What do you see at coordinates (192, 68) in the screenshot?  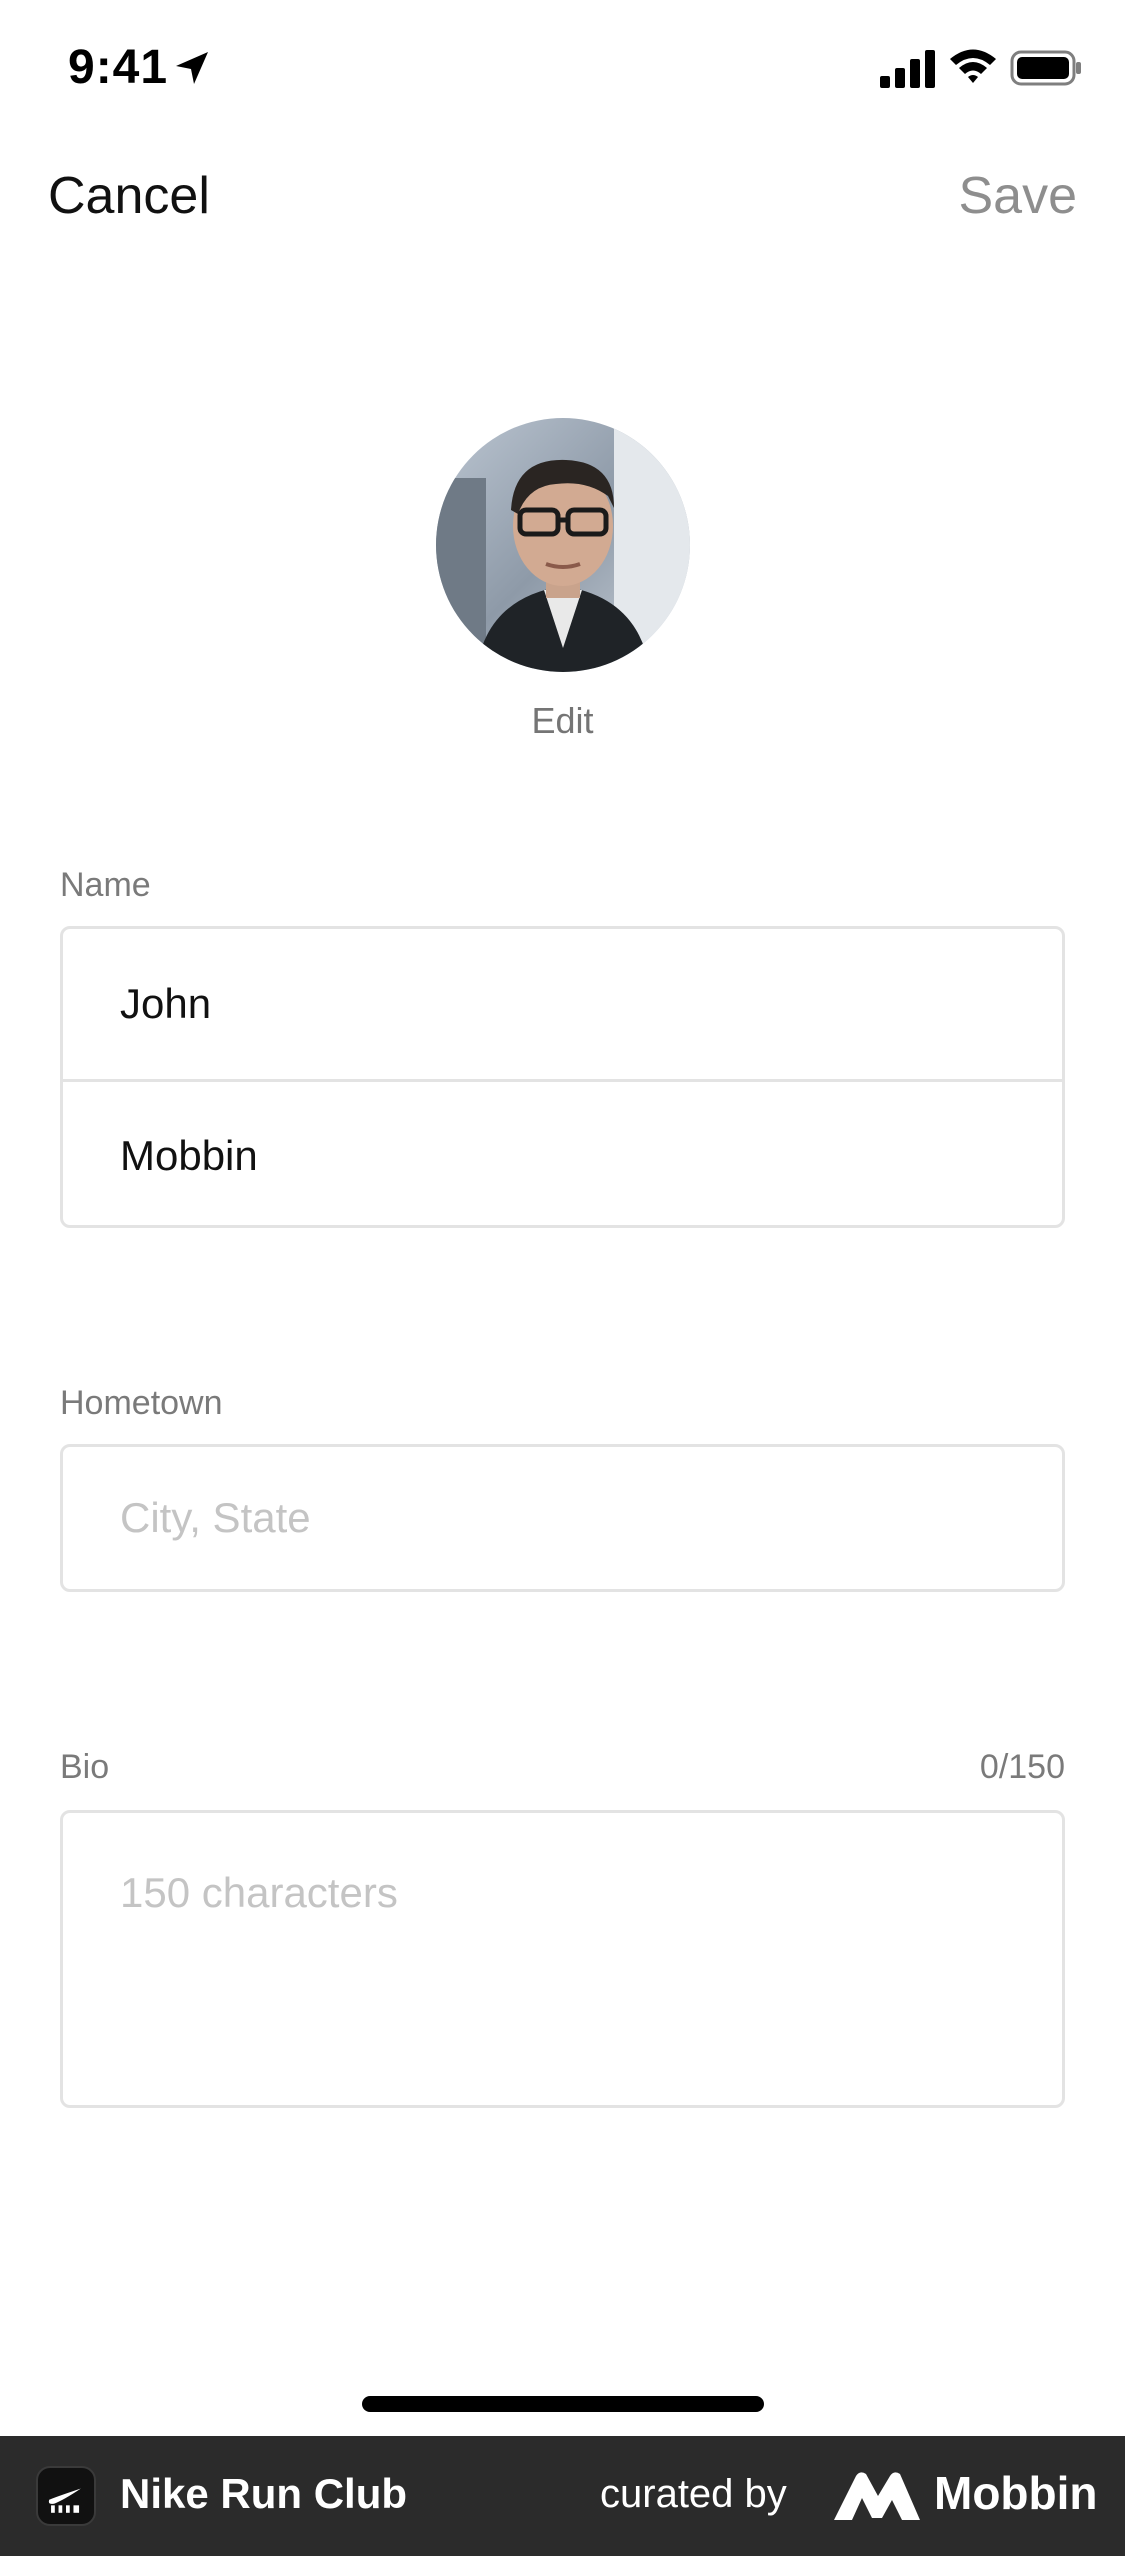 I see `location-arrow-icon` at bounding box center [192, 68].